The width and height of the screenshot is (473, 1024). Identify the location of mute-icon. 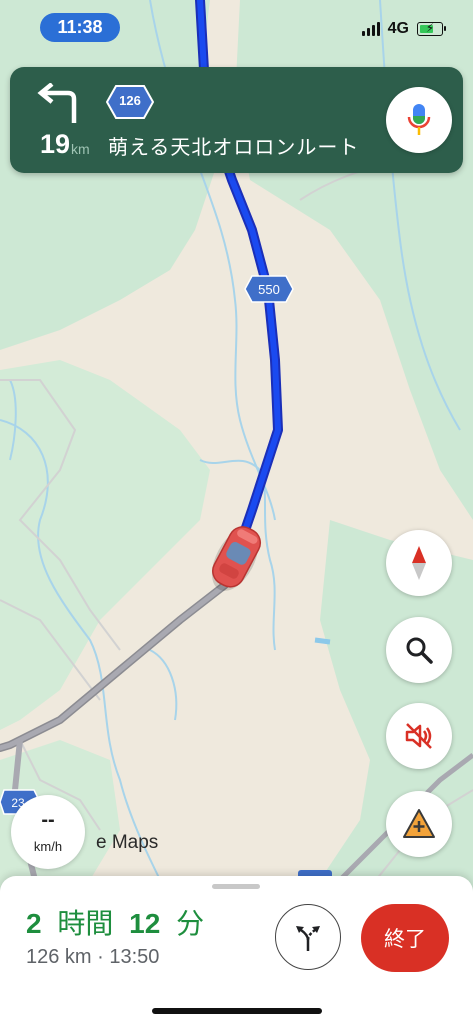
(418, 736).